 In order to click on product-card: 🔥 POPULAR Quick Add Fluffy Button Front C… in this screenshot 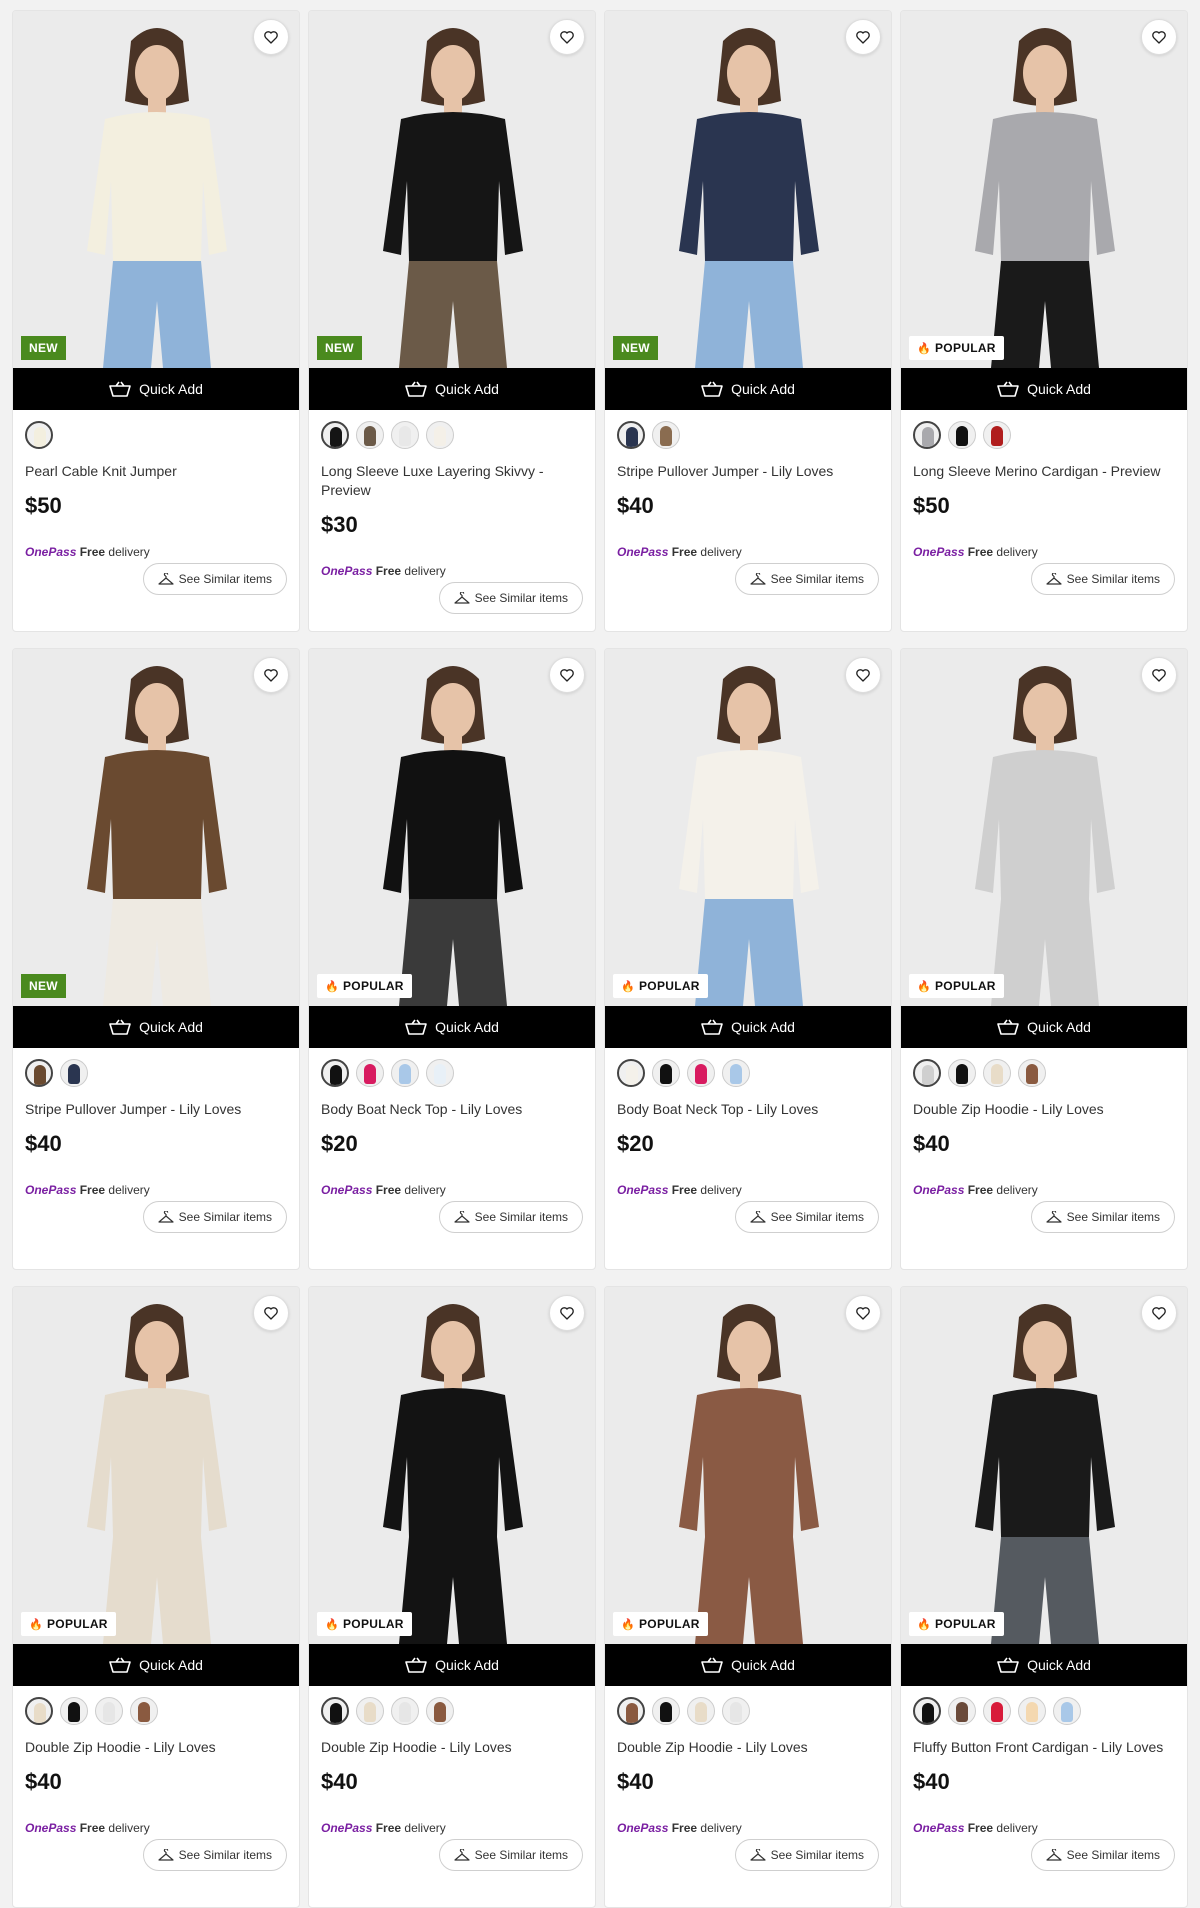, I will do `click(1044, 1597)`.